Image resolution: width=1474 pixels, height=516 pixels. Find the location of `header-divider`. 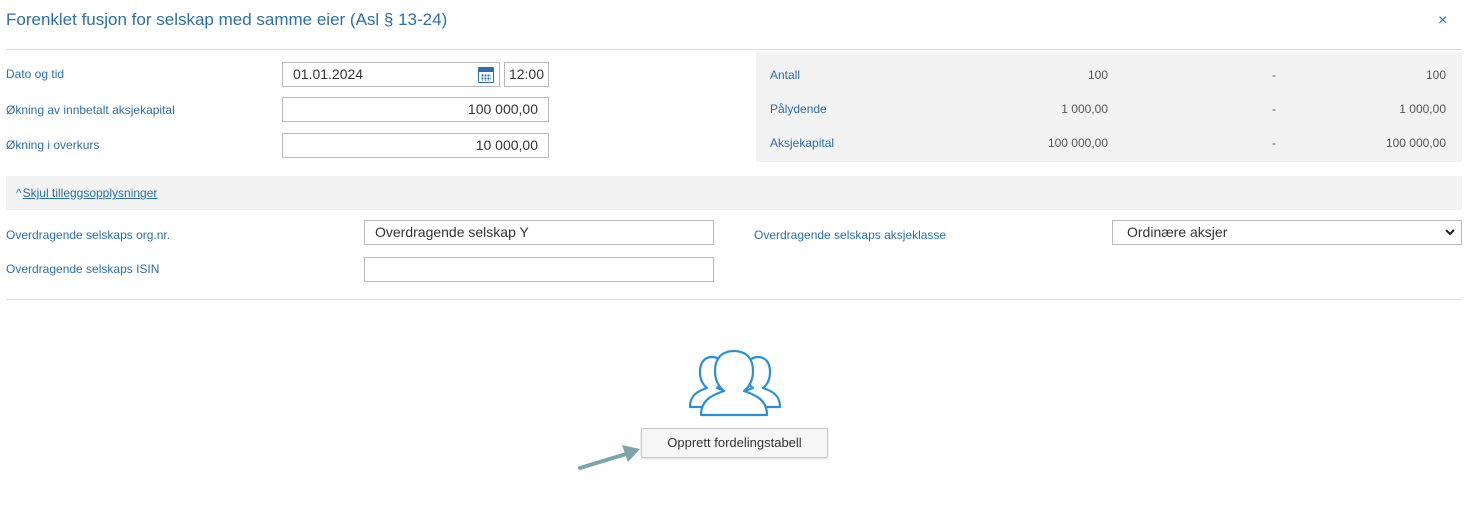

header-divider is located at coordinates (734, 49).